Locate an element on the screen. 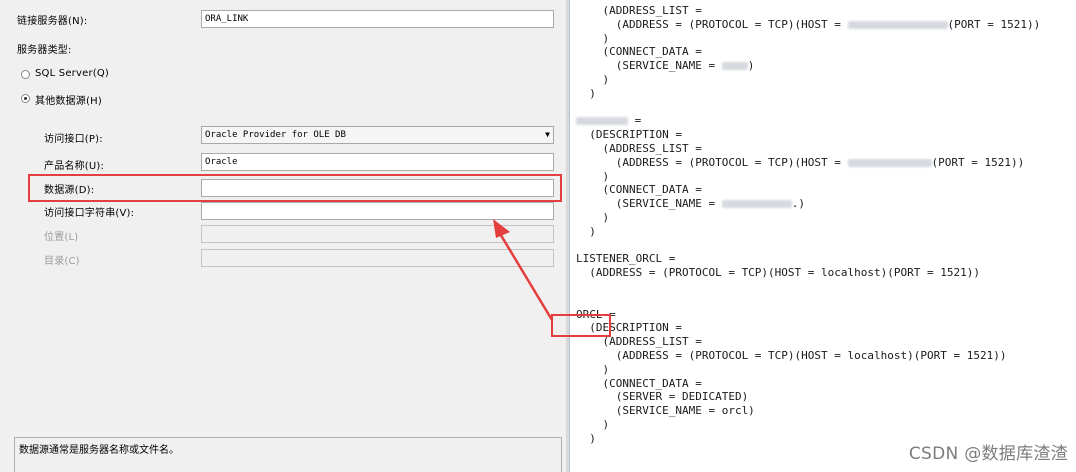 Image resolution: width=1076 pixels, height=472 pixels. code-line-close: .) is located at coordinates (798, 204).